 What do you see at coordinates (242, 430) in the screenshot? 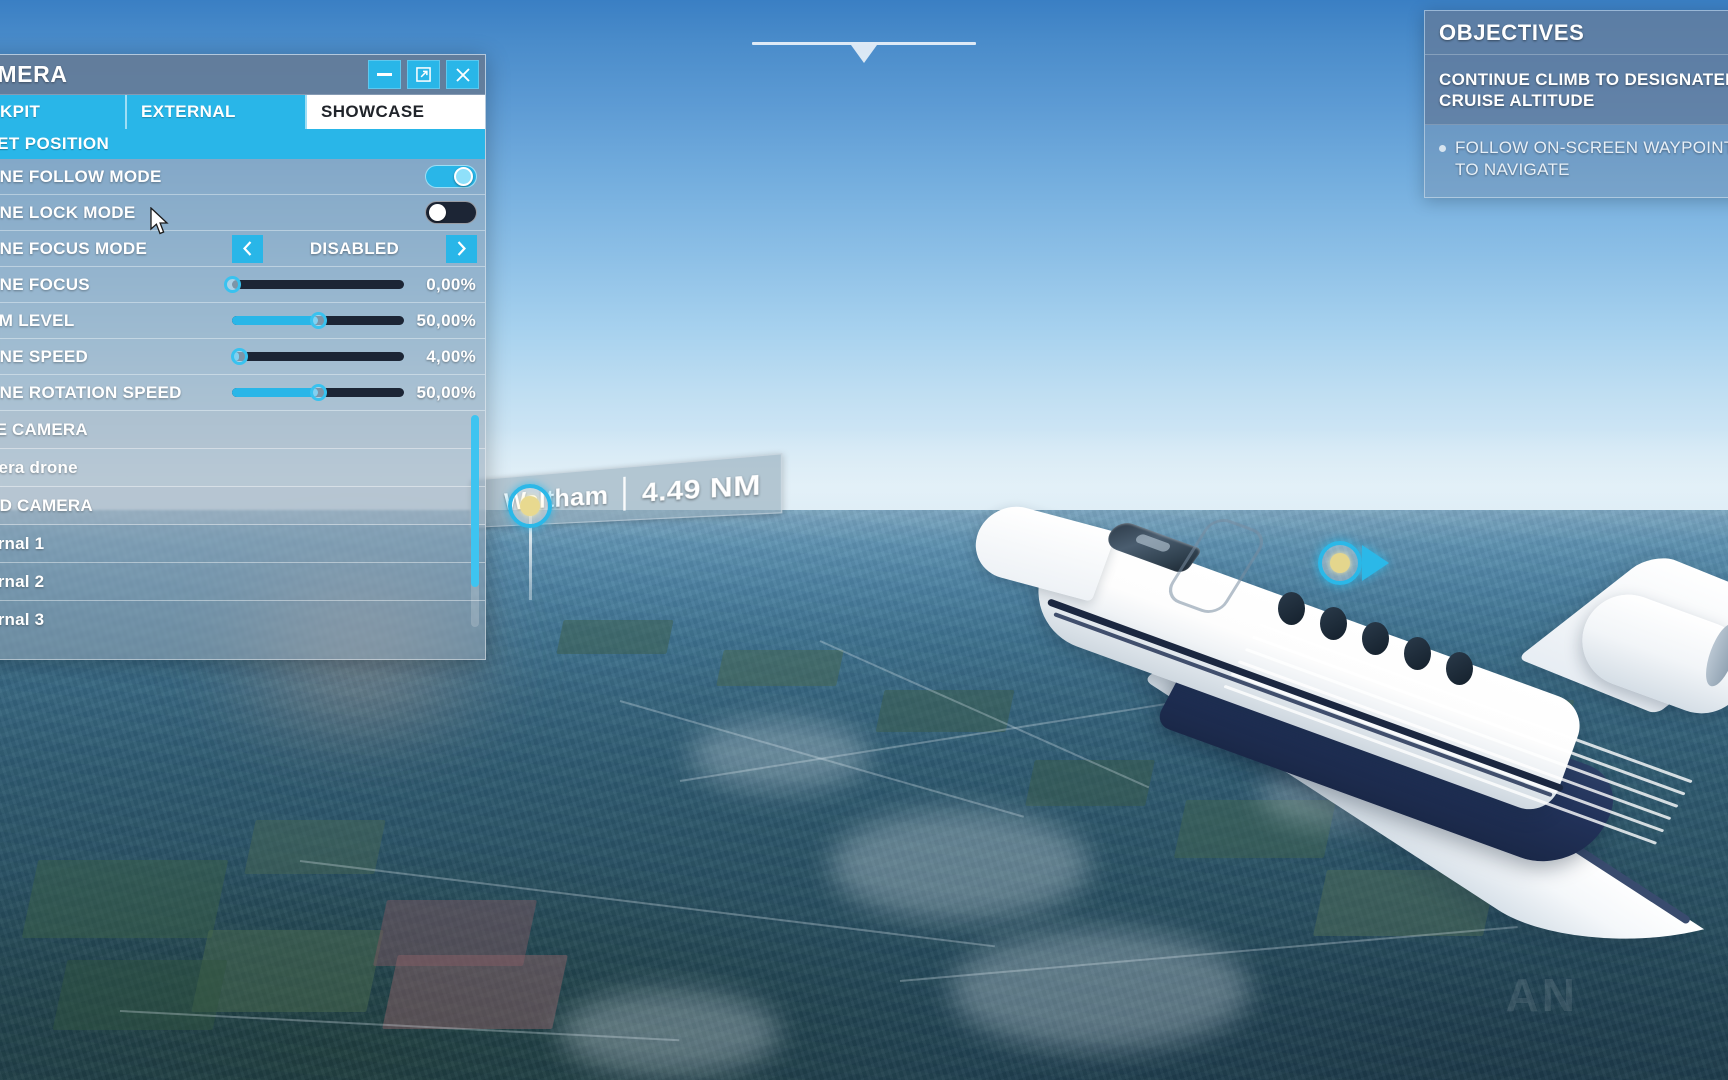
I see `list-item-free-camera: FREE CAMERA` at bounding box center [242, 430].